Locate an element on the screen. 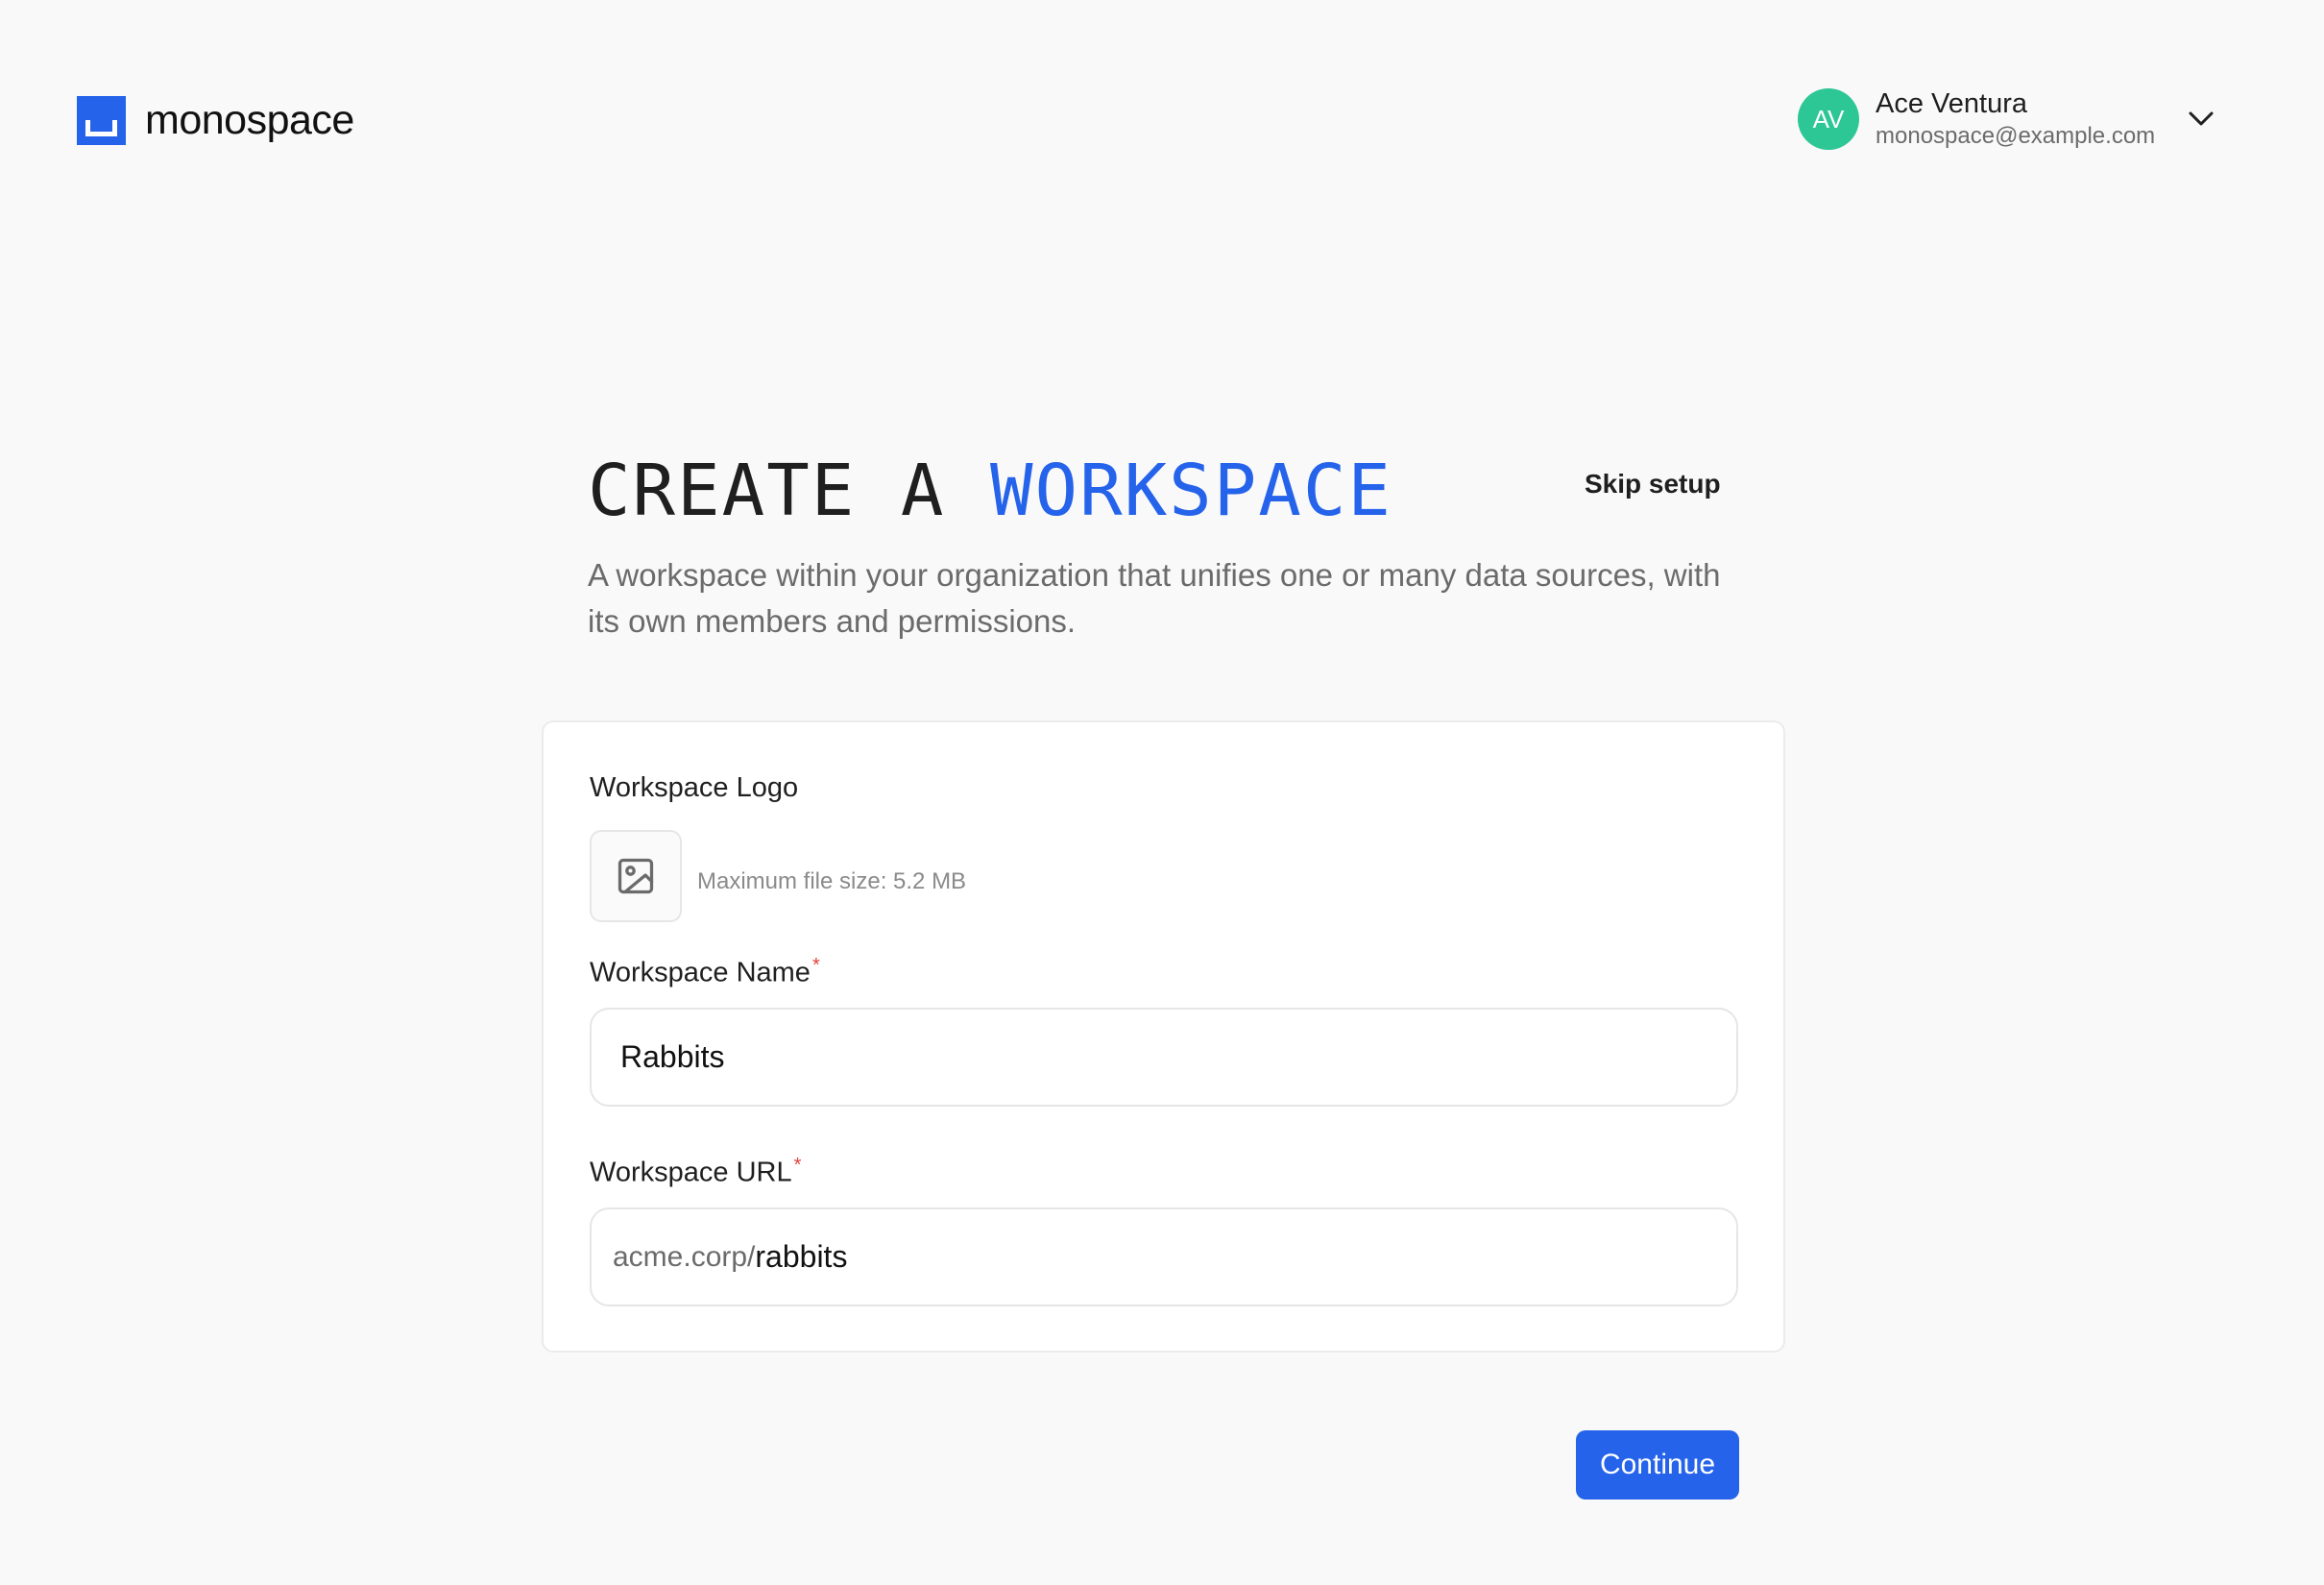 This screenshot has width=2324, height=1585. url-prefix: acme.corp/ is located at coordinates (684, 1256).